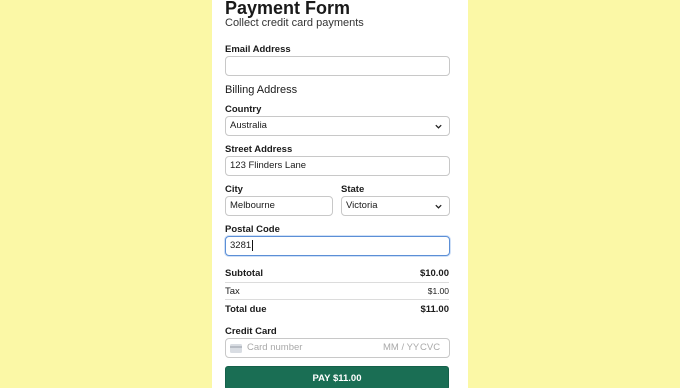  I want to click on postal-code-field: 3281, so click(337, 246).